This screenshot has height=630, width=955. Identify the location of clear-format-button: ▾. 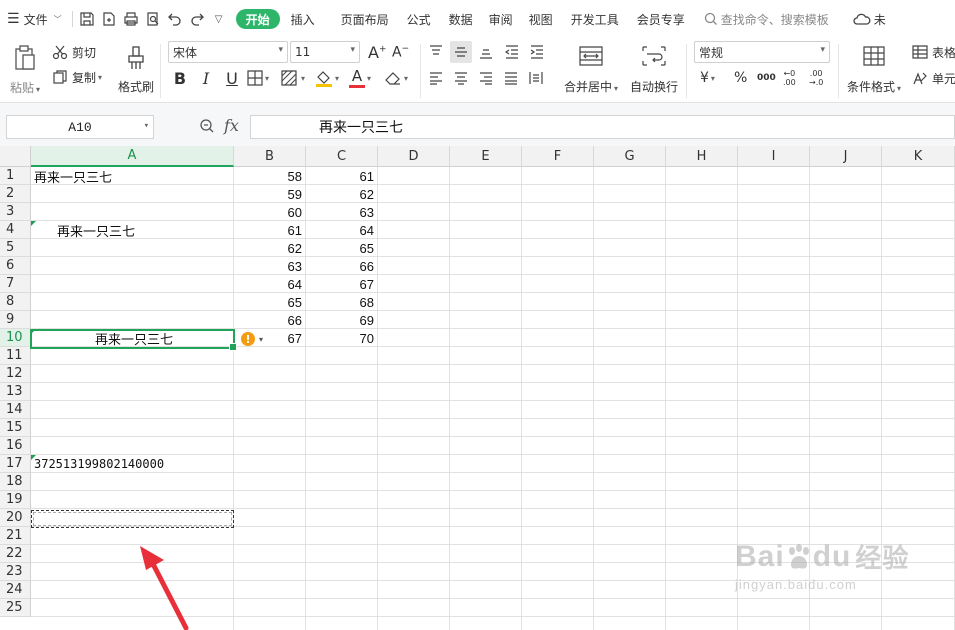
(396, 78).